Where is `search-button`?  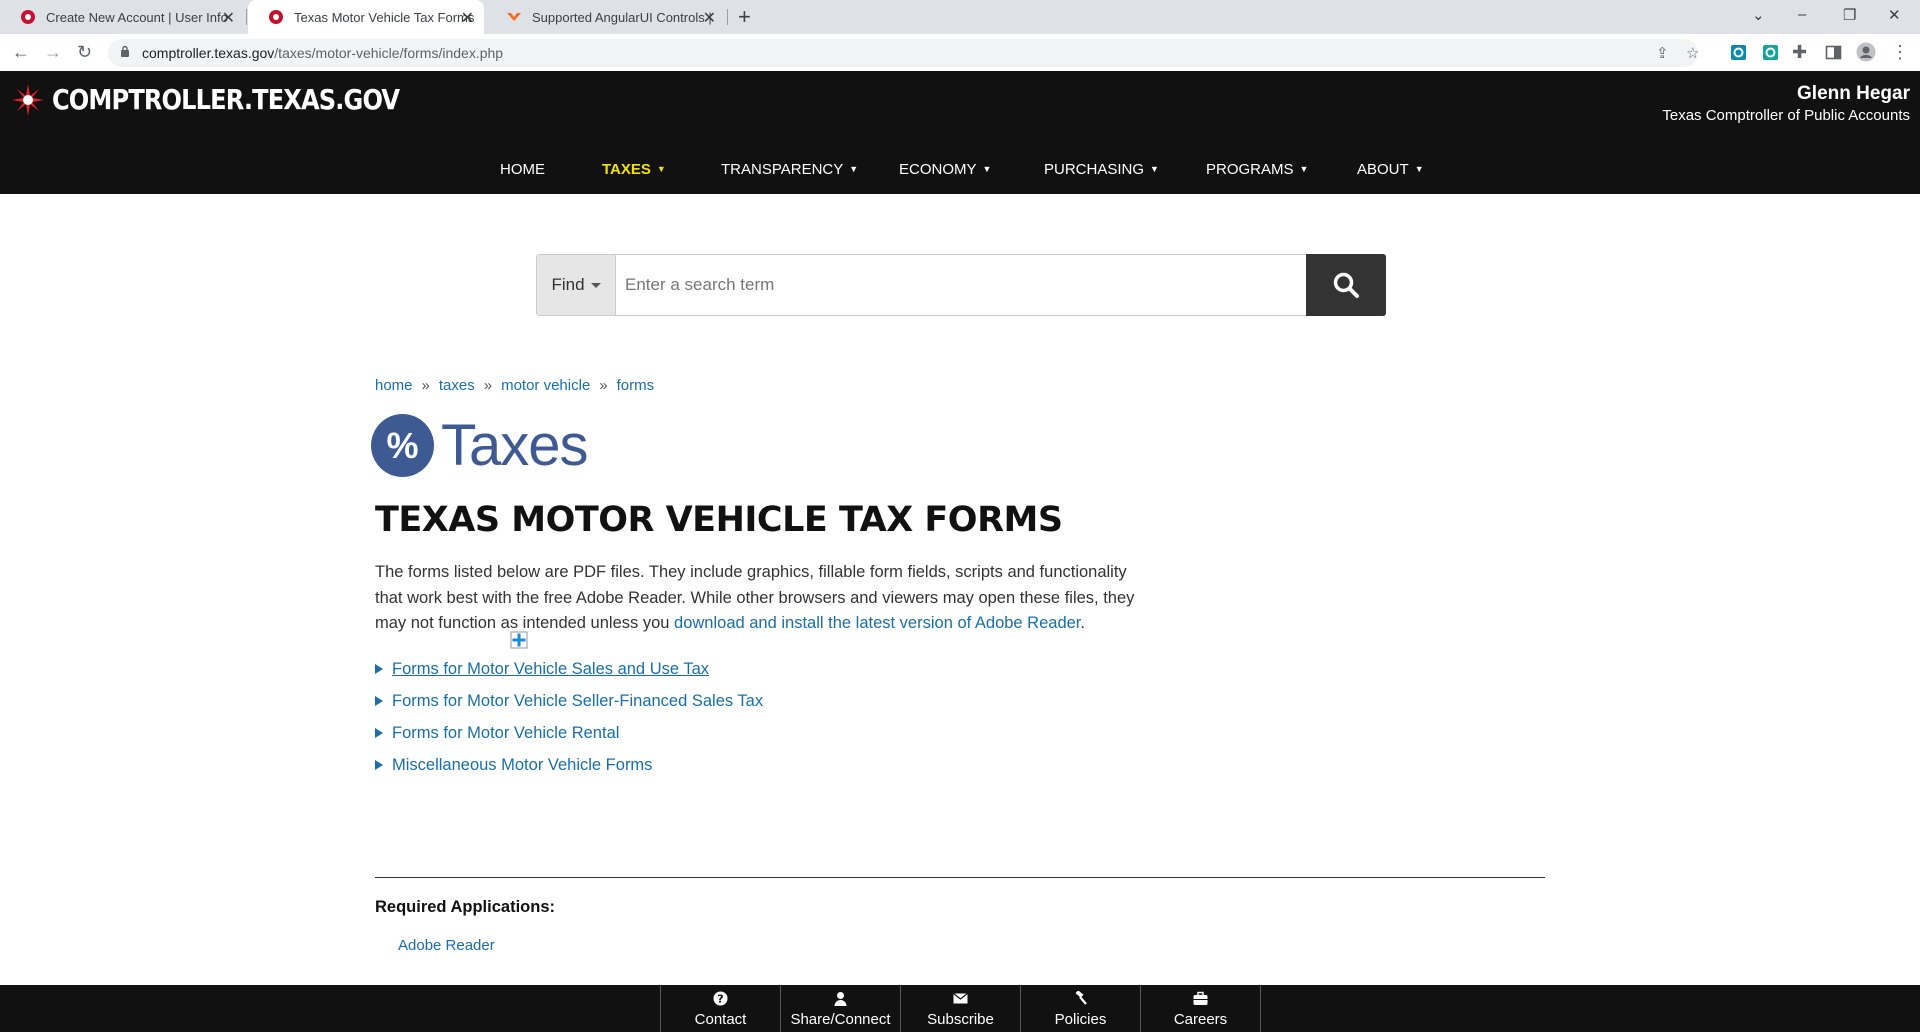
search-button is located at coordinates (1346, 285).